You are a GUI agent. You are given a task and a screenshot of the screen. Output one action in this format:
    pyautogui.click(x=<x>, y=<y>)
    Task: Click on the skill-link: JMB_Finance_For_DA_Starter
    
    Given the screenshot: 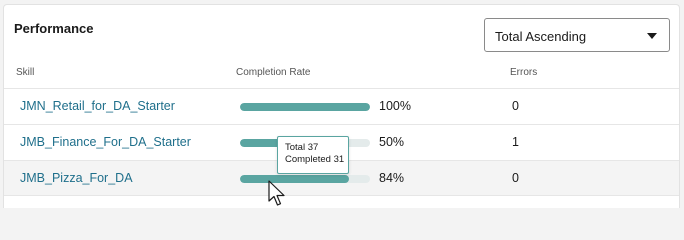 What is the action you would take?
    pyautogui.click(x=105, y=142)
    